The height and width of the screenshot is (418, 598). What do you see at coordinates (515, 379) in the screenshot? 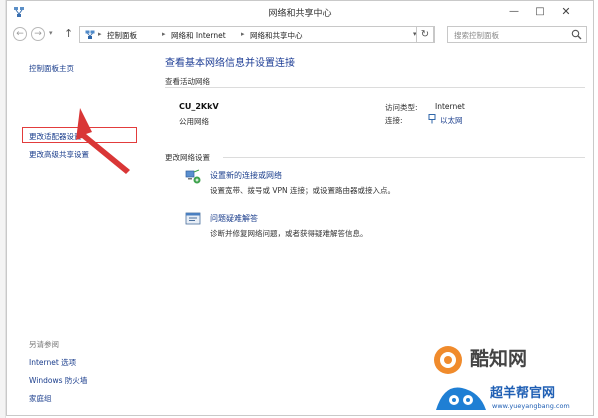
I see `watermark: 酷知网 超羊帮官网 www.yueyangbang.com` at bounding box center [515, 379].